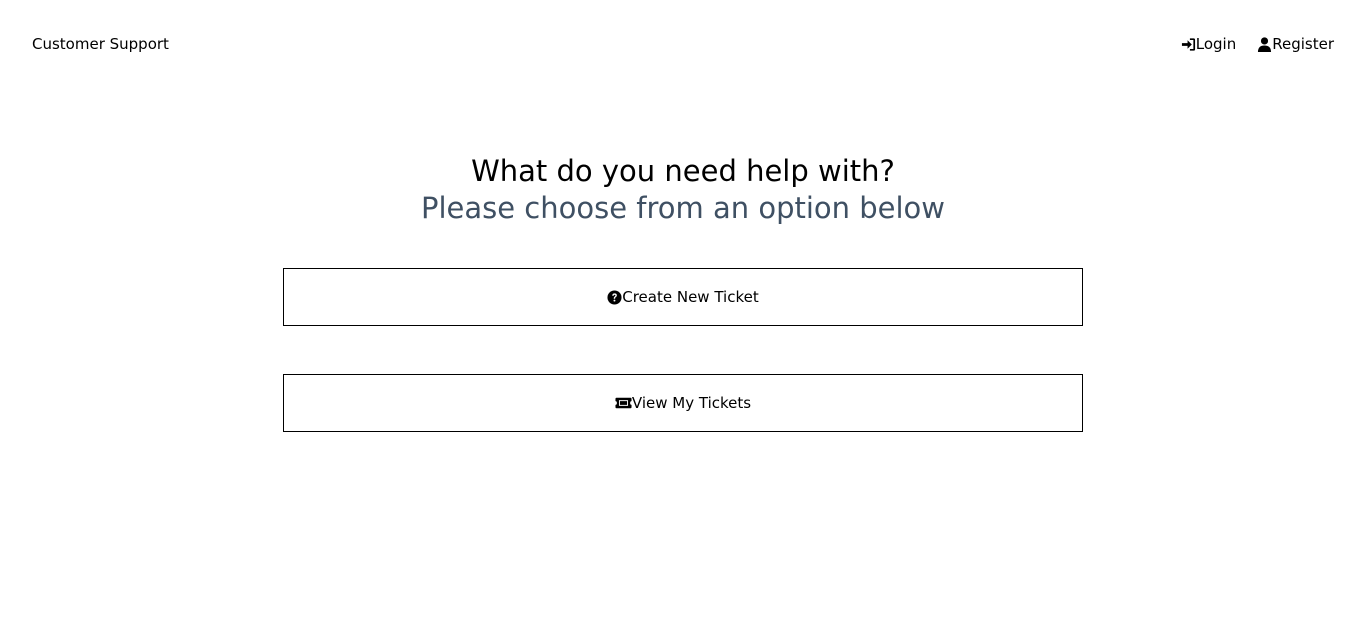  I want to click on site-header: Customer Support Login Register, so click(683, 45).